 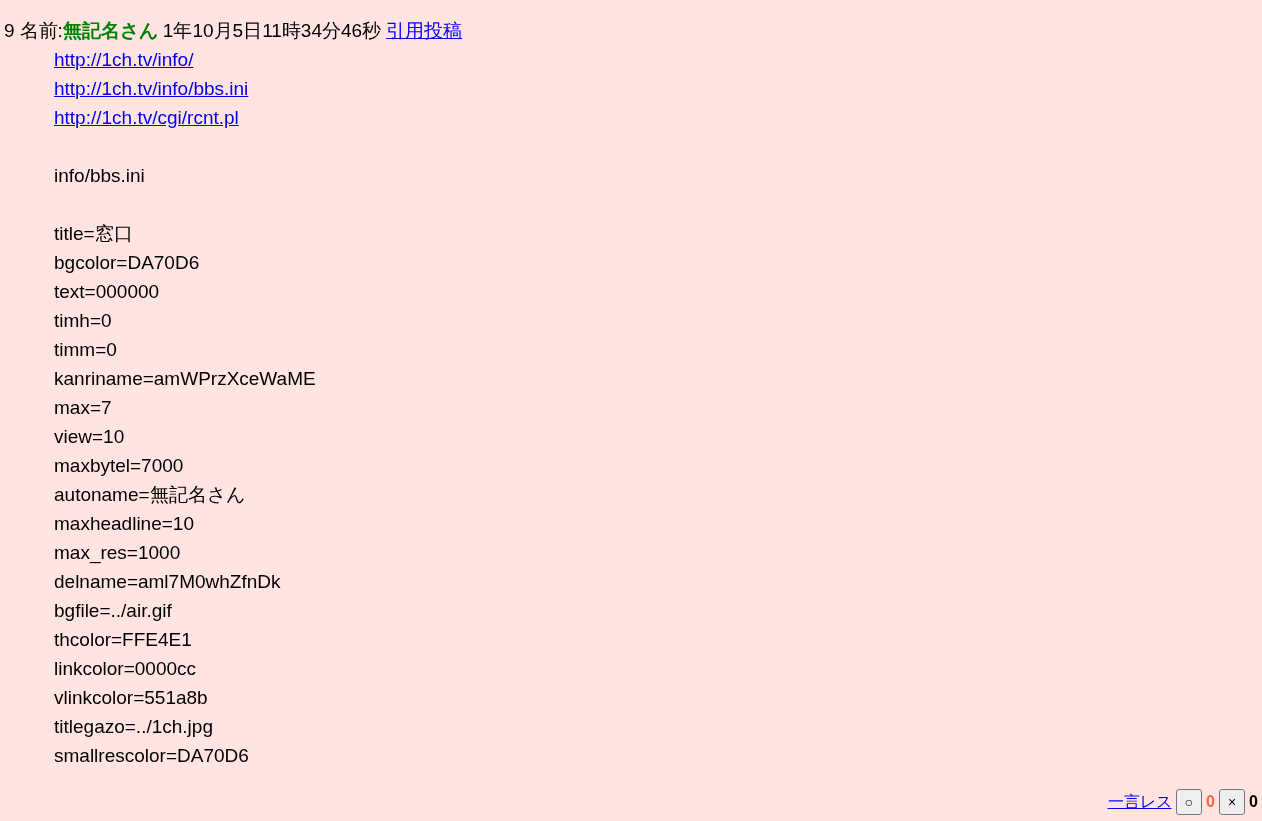 I want to click on setting-line: title=窓口, so click(x=93, y=234).